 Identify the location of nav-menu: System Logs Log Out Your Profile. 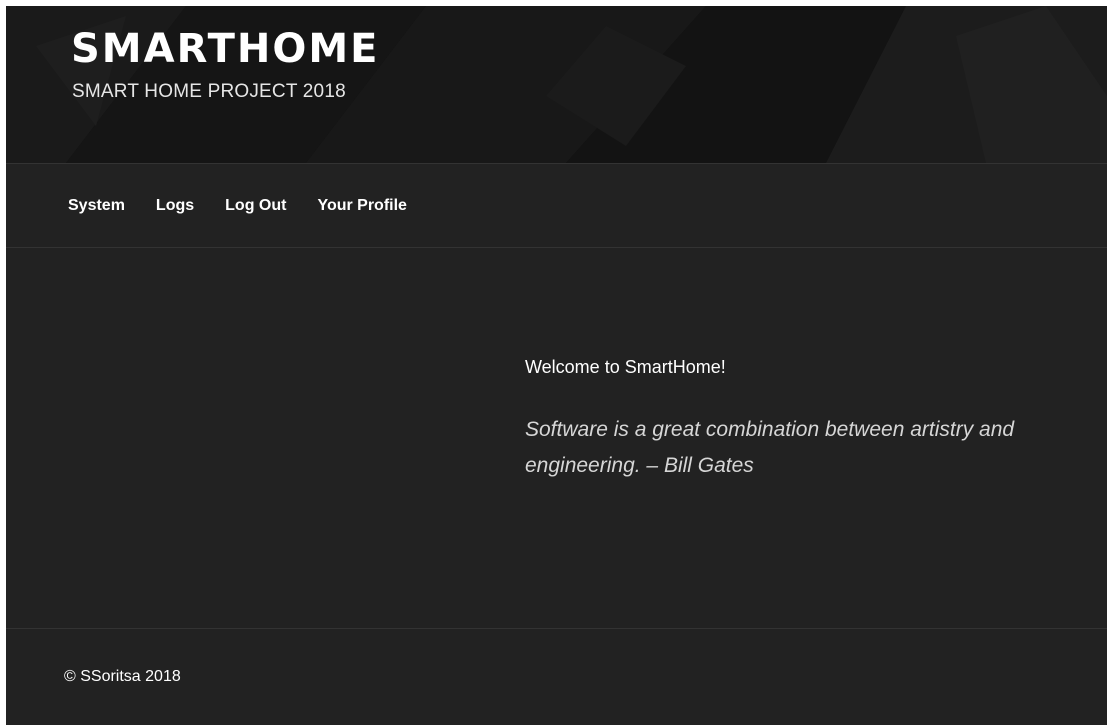
(253, 206).